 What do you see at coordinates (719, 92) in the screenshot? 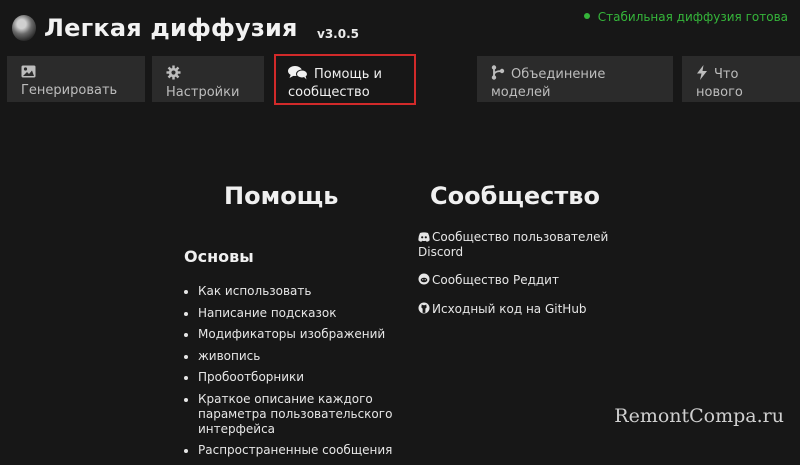
I see `tab-whats-new-label-line2: нового` at bounding box center [719, 92].